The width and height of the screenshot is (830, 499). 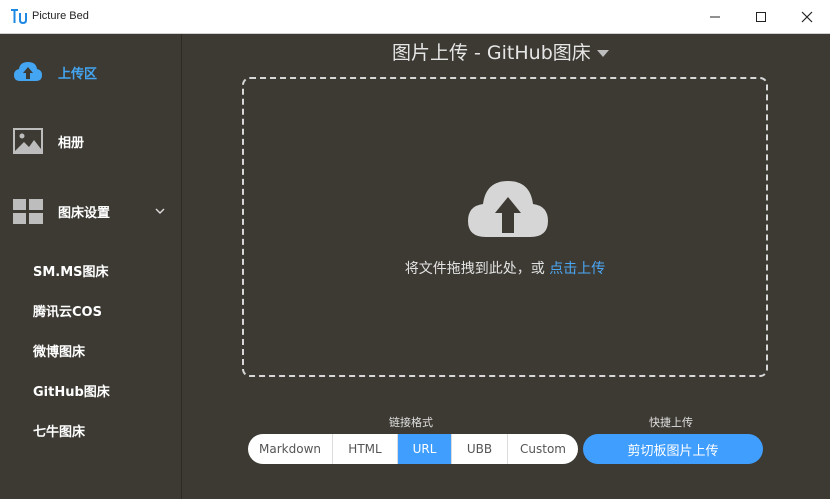 What do you see at coordinates (84, 213) in the screenshot?
I see `sidebar-item-label: 图床设置` at bounding box center [84, 213].